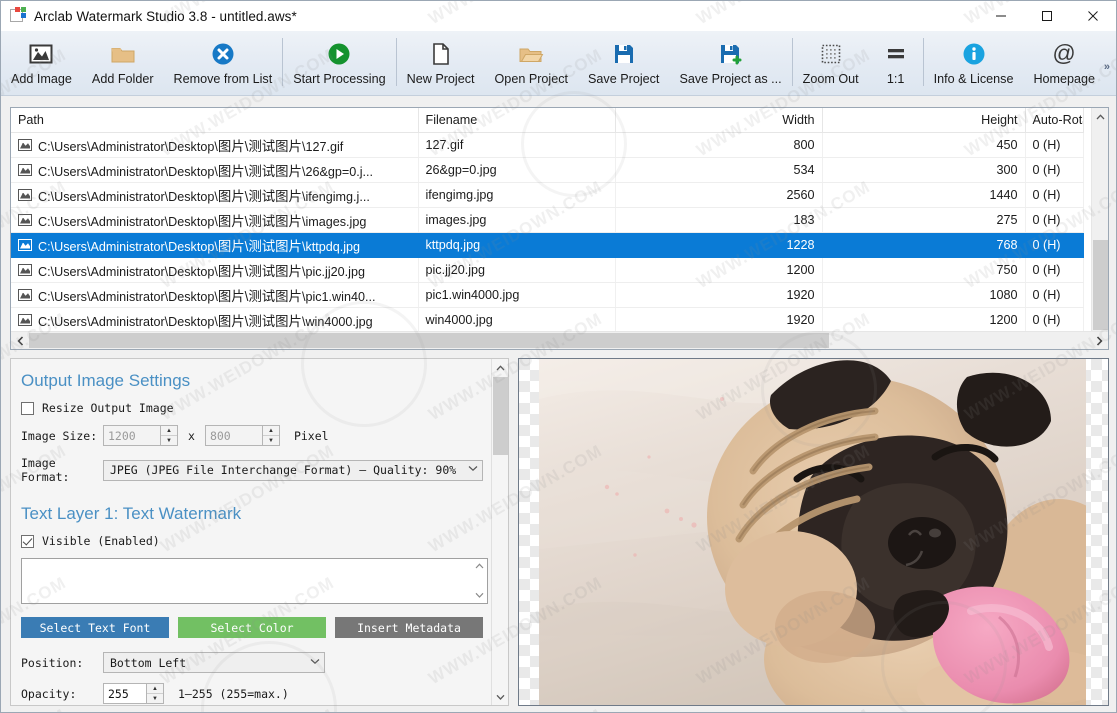 The height and width of the screenshot is (713, 1117). What do you see at coordinates (123, 63) in the screenshot?
I see `toolbar-button-add-folder: Add Folder` at bounding box center [123, 63].